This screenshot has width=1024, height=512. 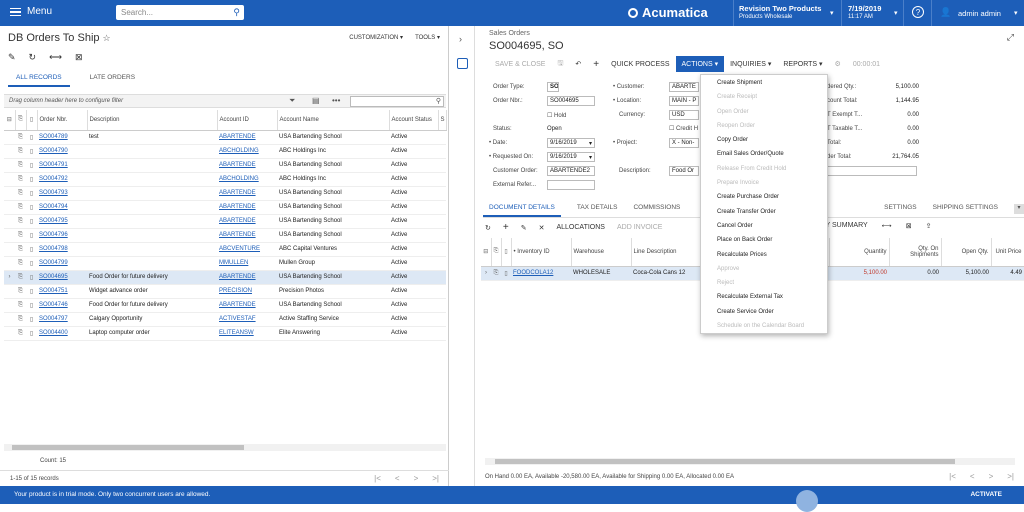 I want to click on add-invoice-button: ADD INVOICE, so click(x=640, y=227).